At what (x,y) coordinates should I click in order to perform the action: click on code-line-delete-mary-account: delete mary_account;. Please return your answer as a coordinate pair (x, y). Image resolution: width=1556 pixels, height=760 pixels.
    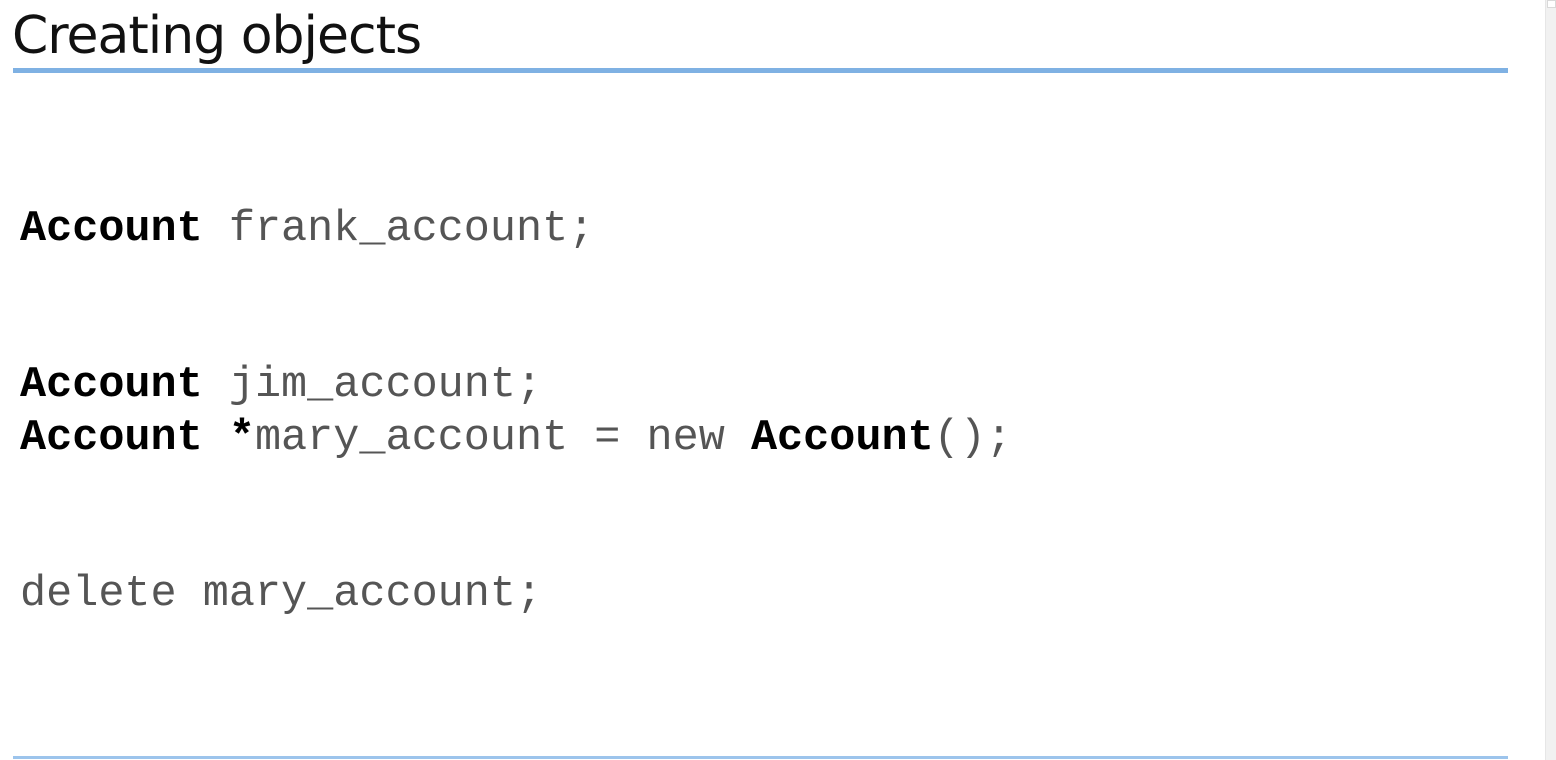
    Looking at the image, I should click on (516, 595).